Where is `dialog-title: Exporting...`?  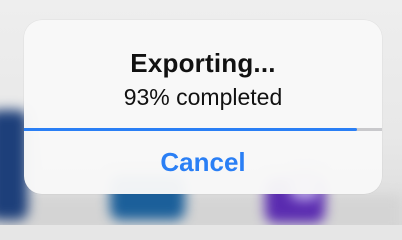
dialog-title: Exporting... is located at coordinates (203, 63).